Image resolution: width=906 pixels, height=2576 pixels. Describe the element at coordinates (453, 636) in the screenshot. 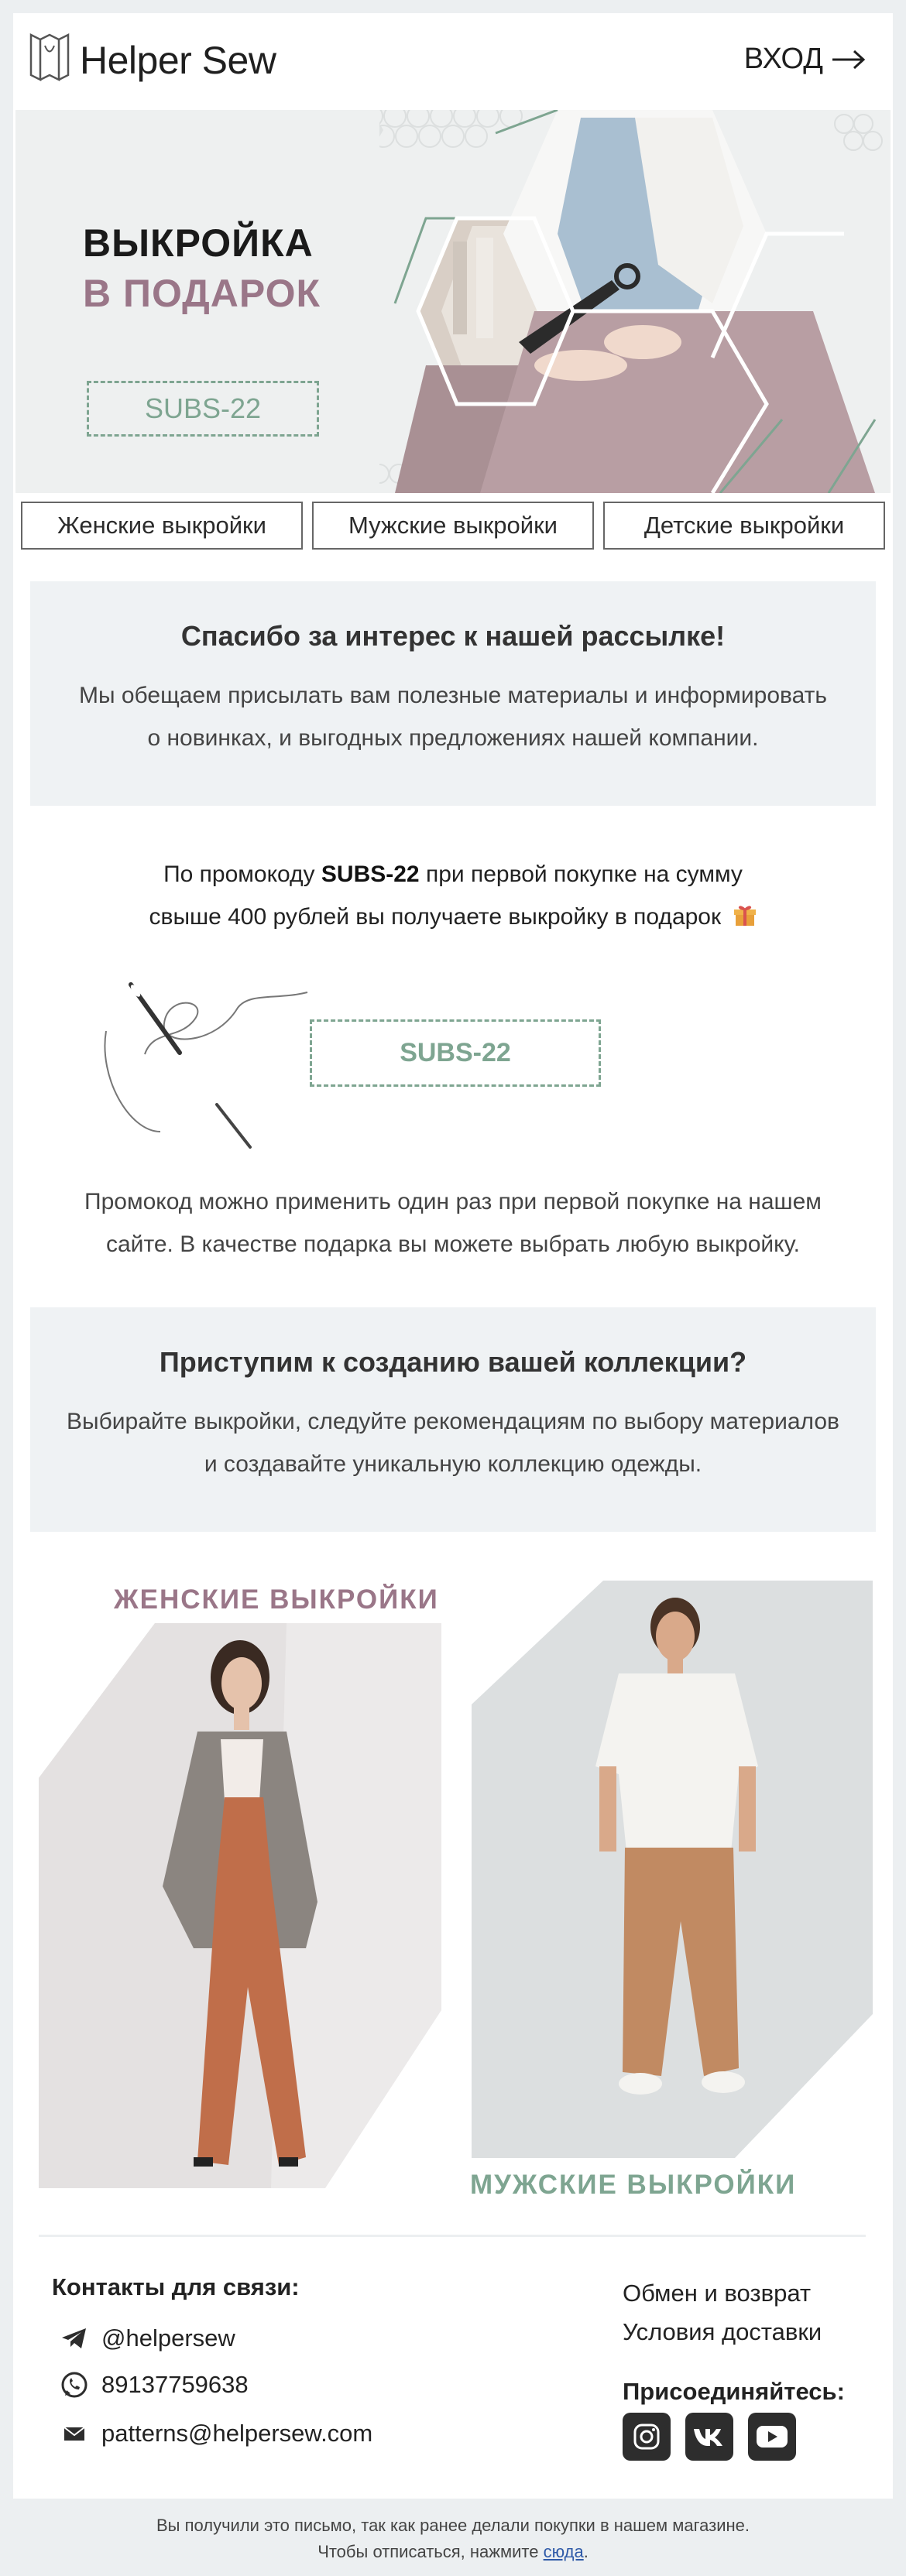

I see `thanks-title: Спасибо за интерес к нашей рассылке!` at that location.